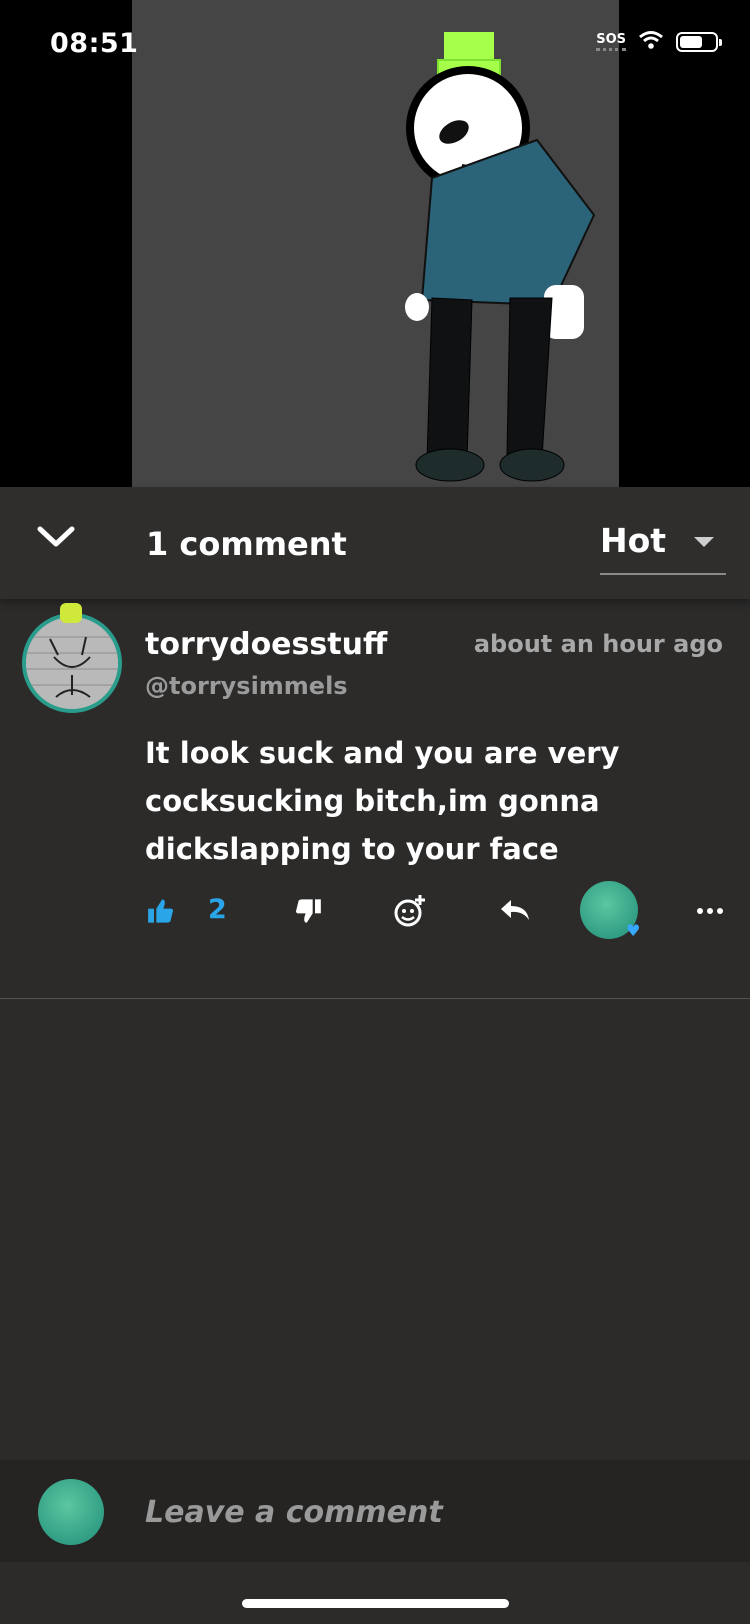 The image size is (750, 1624). I want to click on comments-header: 1 comment Hot, so click(375, 543).